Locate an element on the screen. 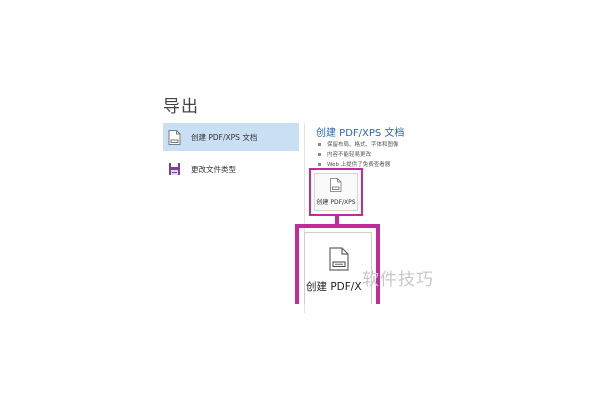 The height and width of the screenshot is (400, 600). watermark-text: 软件技巧 is located at coordinates (398, 280).